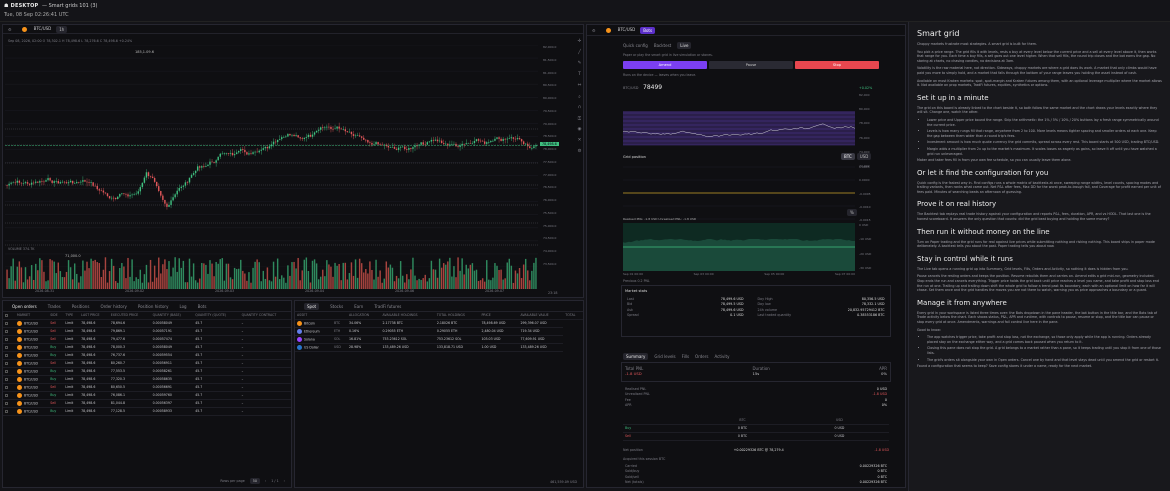  Describe the element at coordinates (62, 29) in the screenshot. I see `interval-button: 1h` at that location.